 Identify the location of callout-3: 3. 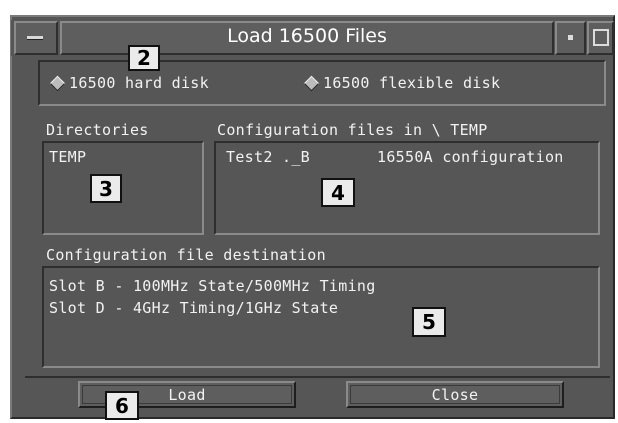
(106, 188).